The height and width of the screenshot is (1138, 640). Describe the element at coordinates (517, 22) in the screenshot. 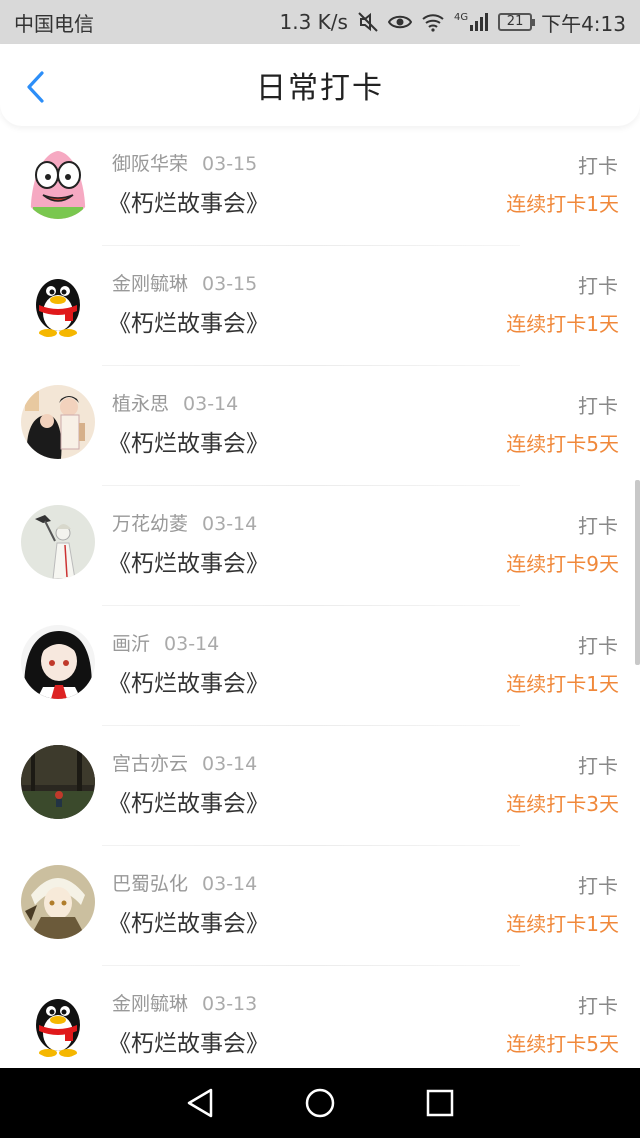

I see `battery-icon: 21` at that location.